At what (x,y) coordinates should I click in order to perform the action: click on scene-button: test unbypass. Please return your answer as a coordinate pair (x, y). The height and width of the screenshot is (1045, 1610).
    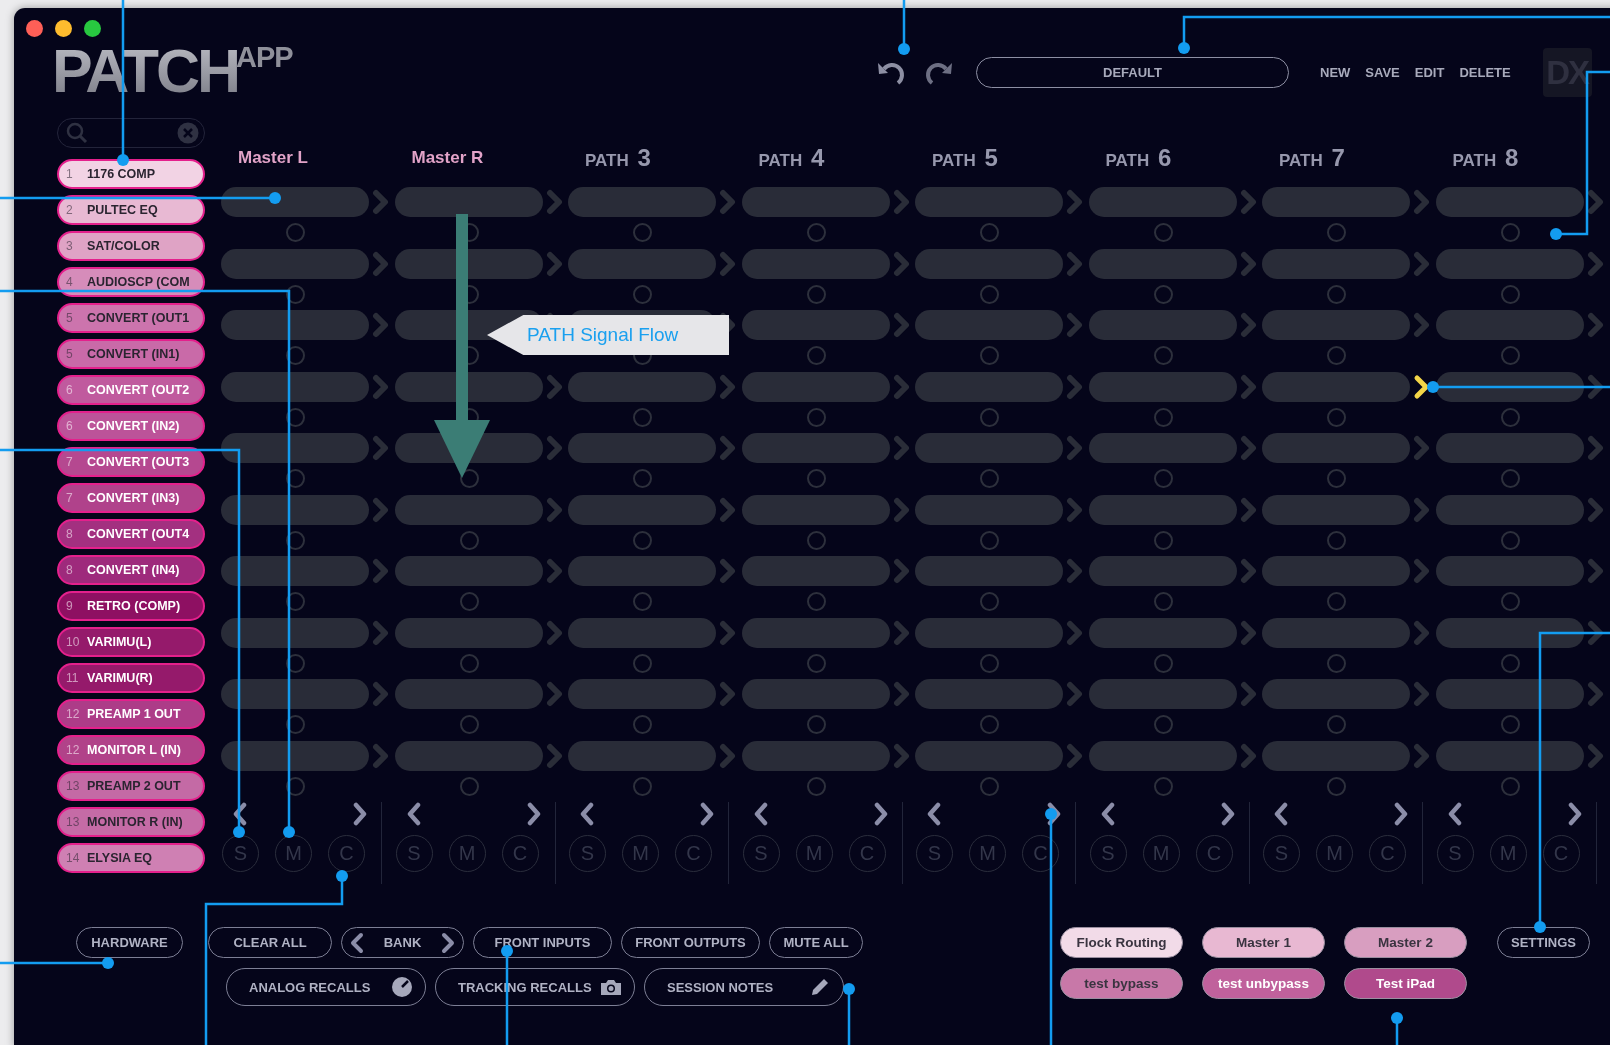
    Looking at the image, I should click on (1263, 983).